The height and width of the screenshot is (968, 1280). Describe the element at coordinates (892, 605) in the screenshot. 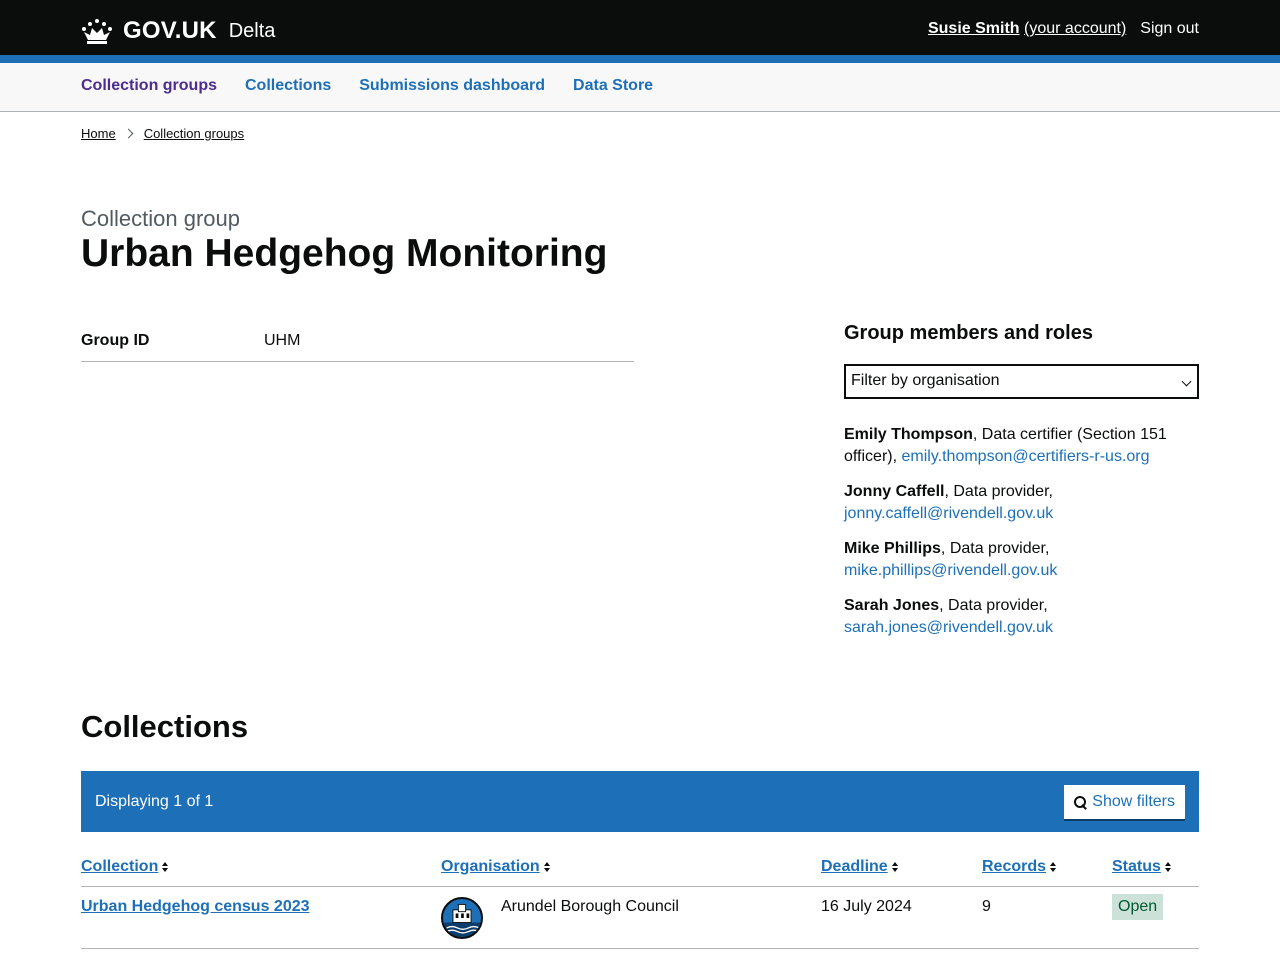

I see `member-name: Sarah Jones` at that location.